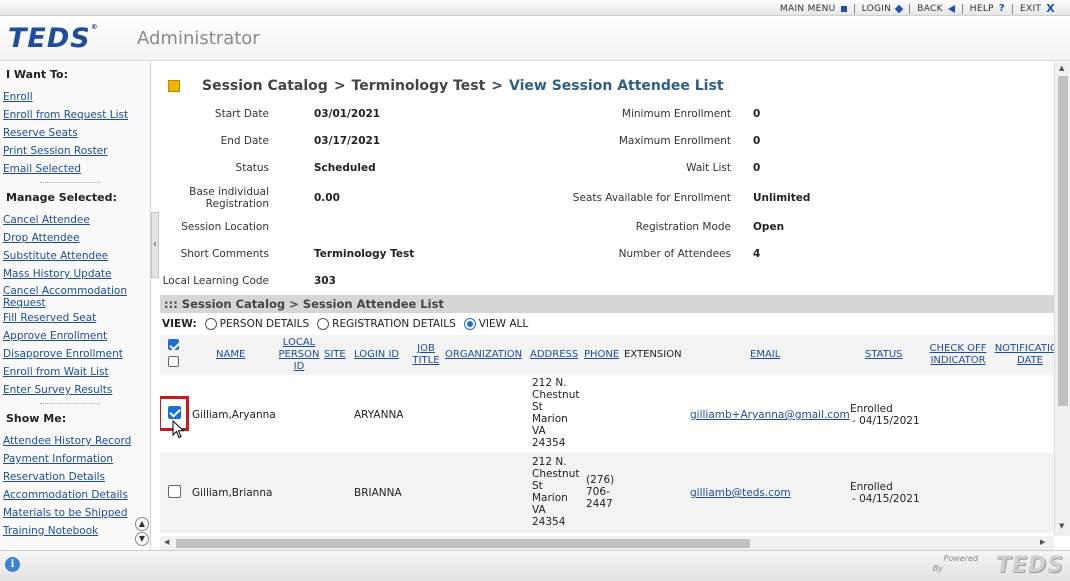 This screenshot has height=581, width=1070. I want to click on radio-view-all, so click(469, 324).